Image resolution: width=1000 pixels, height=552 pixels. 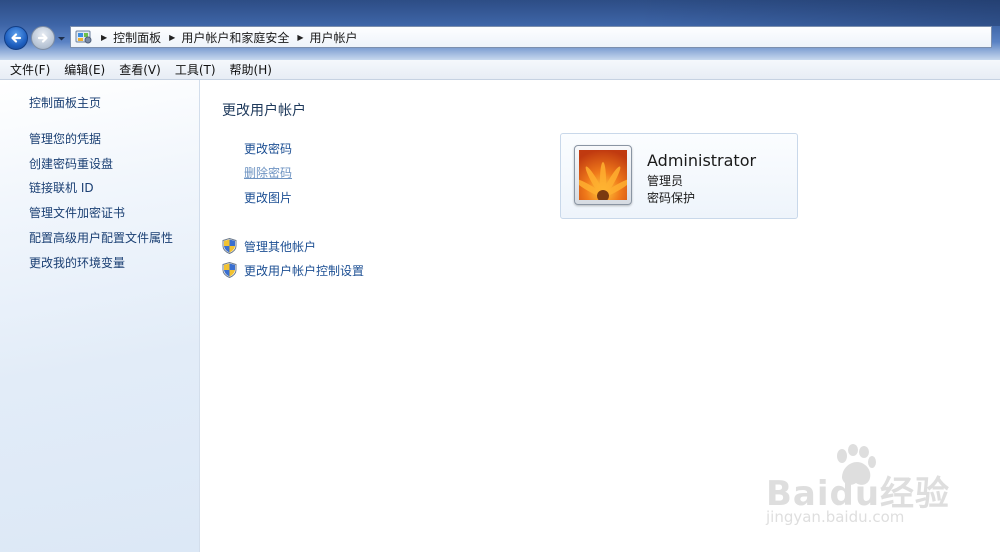 I want to click on avatar, so click(x=603, y=175).